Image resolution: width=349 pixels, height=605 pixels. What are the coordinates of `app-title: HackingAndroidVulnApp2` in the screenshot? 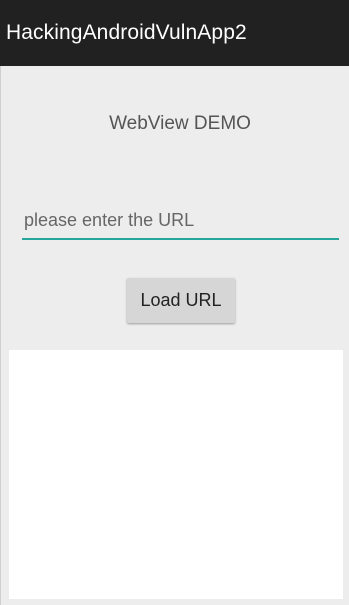 It's located at (126, 32).